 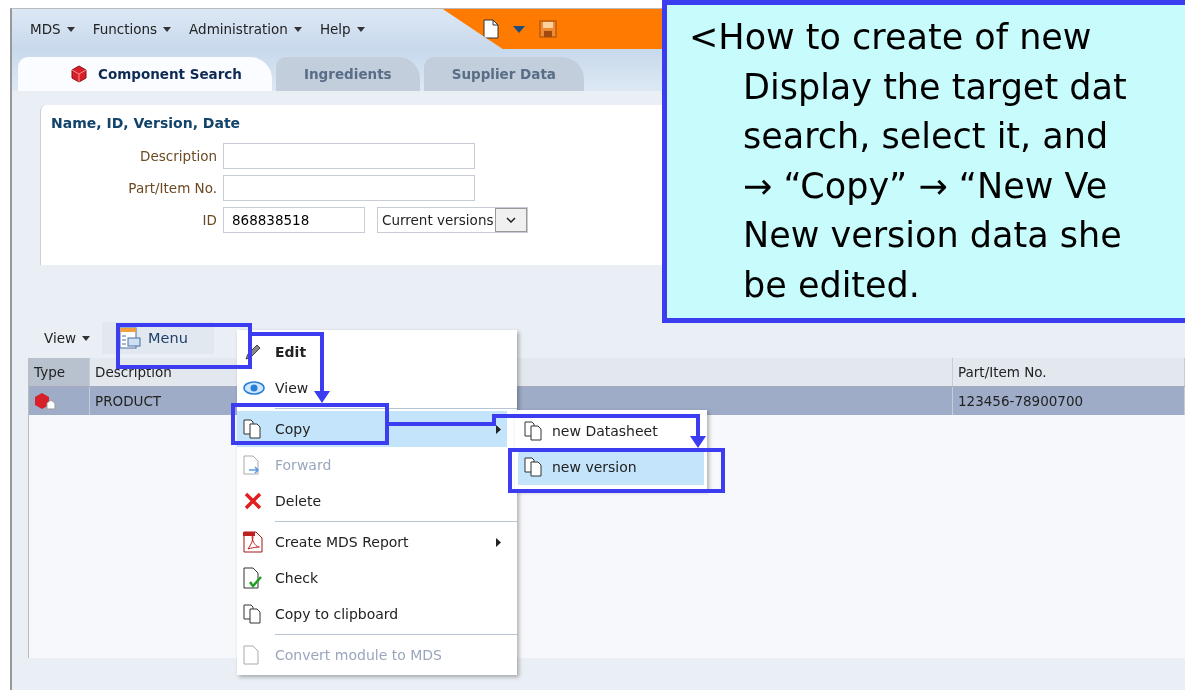 What do you see at coordinates (1069, 372) in the screenshot?
I see `column-header: Part/Item No.` at bounding box center [1069, 372].